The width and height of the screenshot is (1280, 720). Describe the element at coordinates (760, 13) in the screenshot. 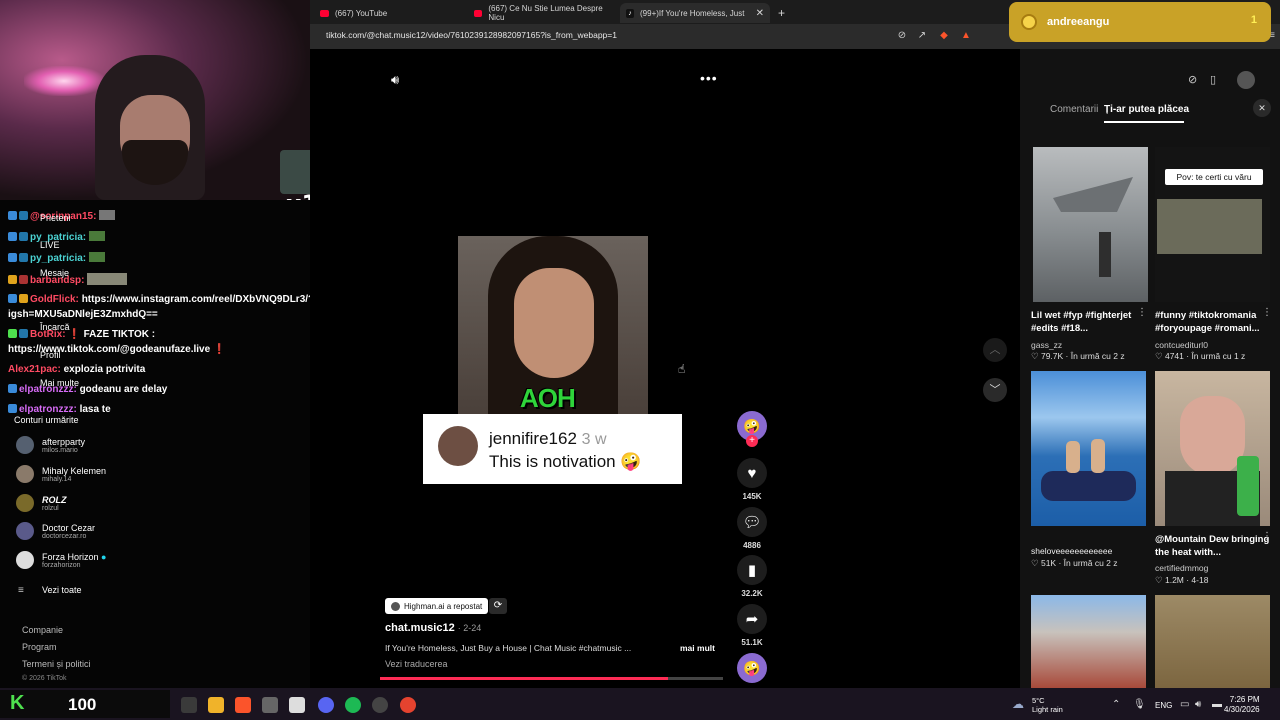

I see `close-tab-icon: ✕` at that location.